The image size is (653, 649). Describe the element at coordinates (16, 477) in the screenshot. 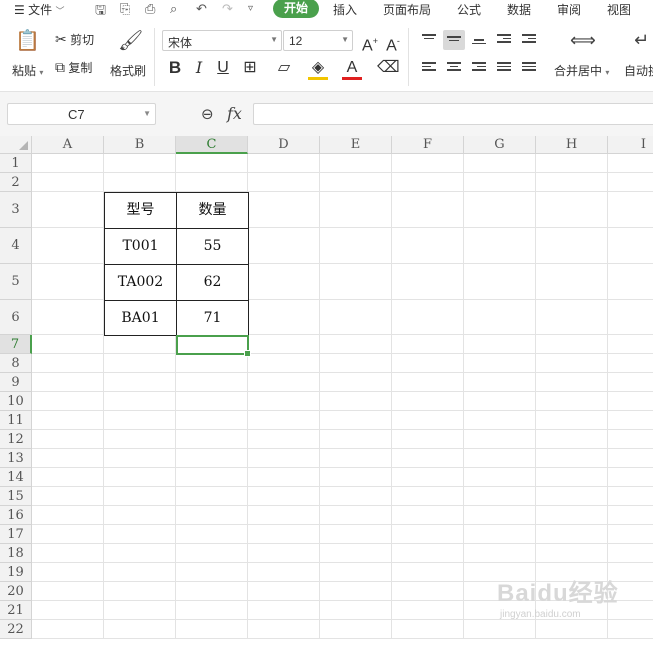

I see `row-header-14: 14` at that location.